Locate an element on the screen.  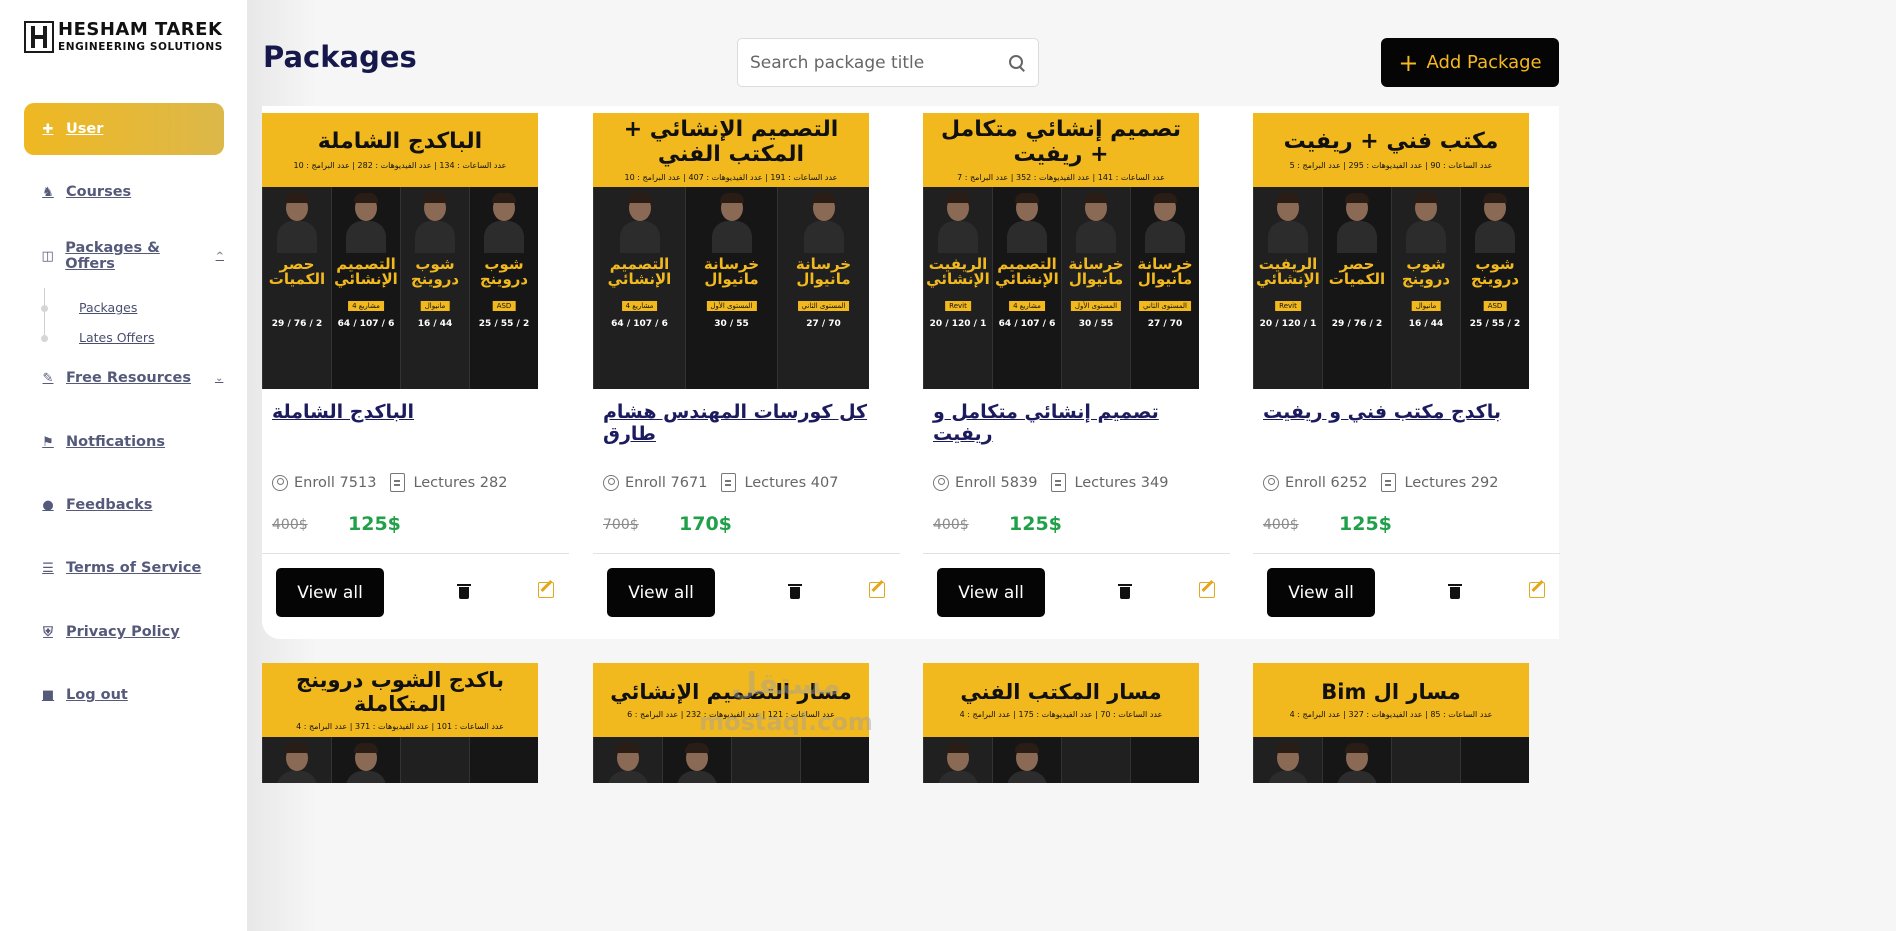
submenu-line is located at coordinates (44, 315).